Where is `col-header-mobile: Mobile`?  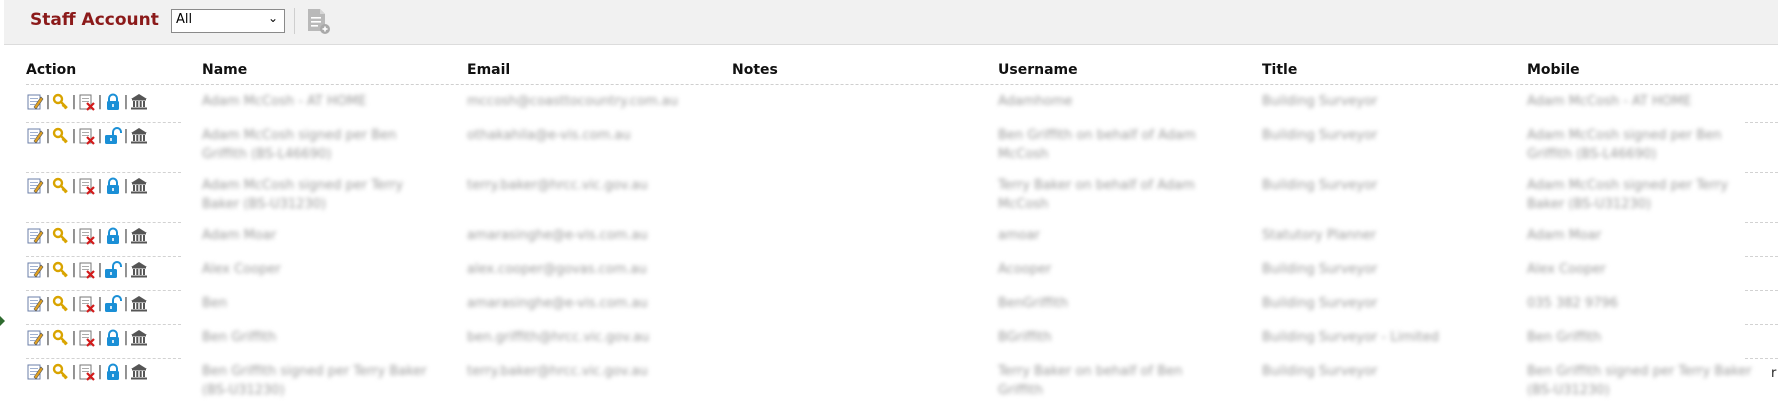 col-header-mobile: Mobile is located at coordinates (1553, 70).